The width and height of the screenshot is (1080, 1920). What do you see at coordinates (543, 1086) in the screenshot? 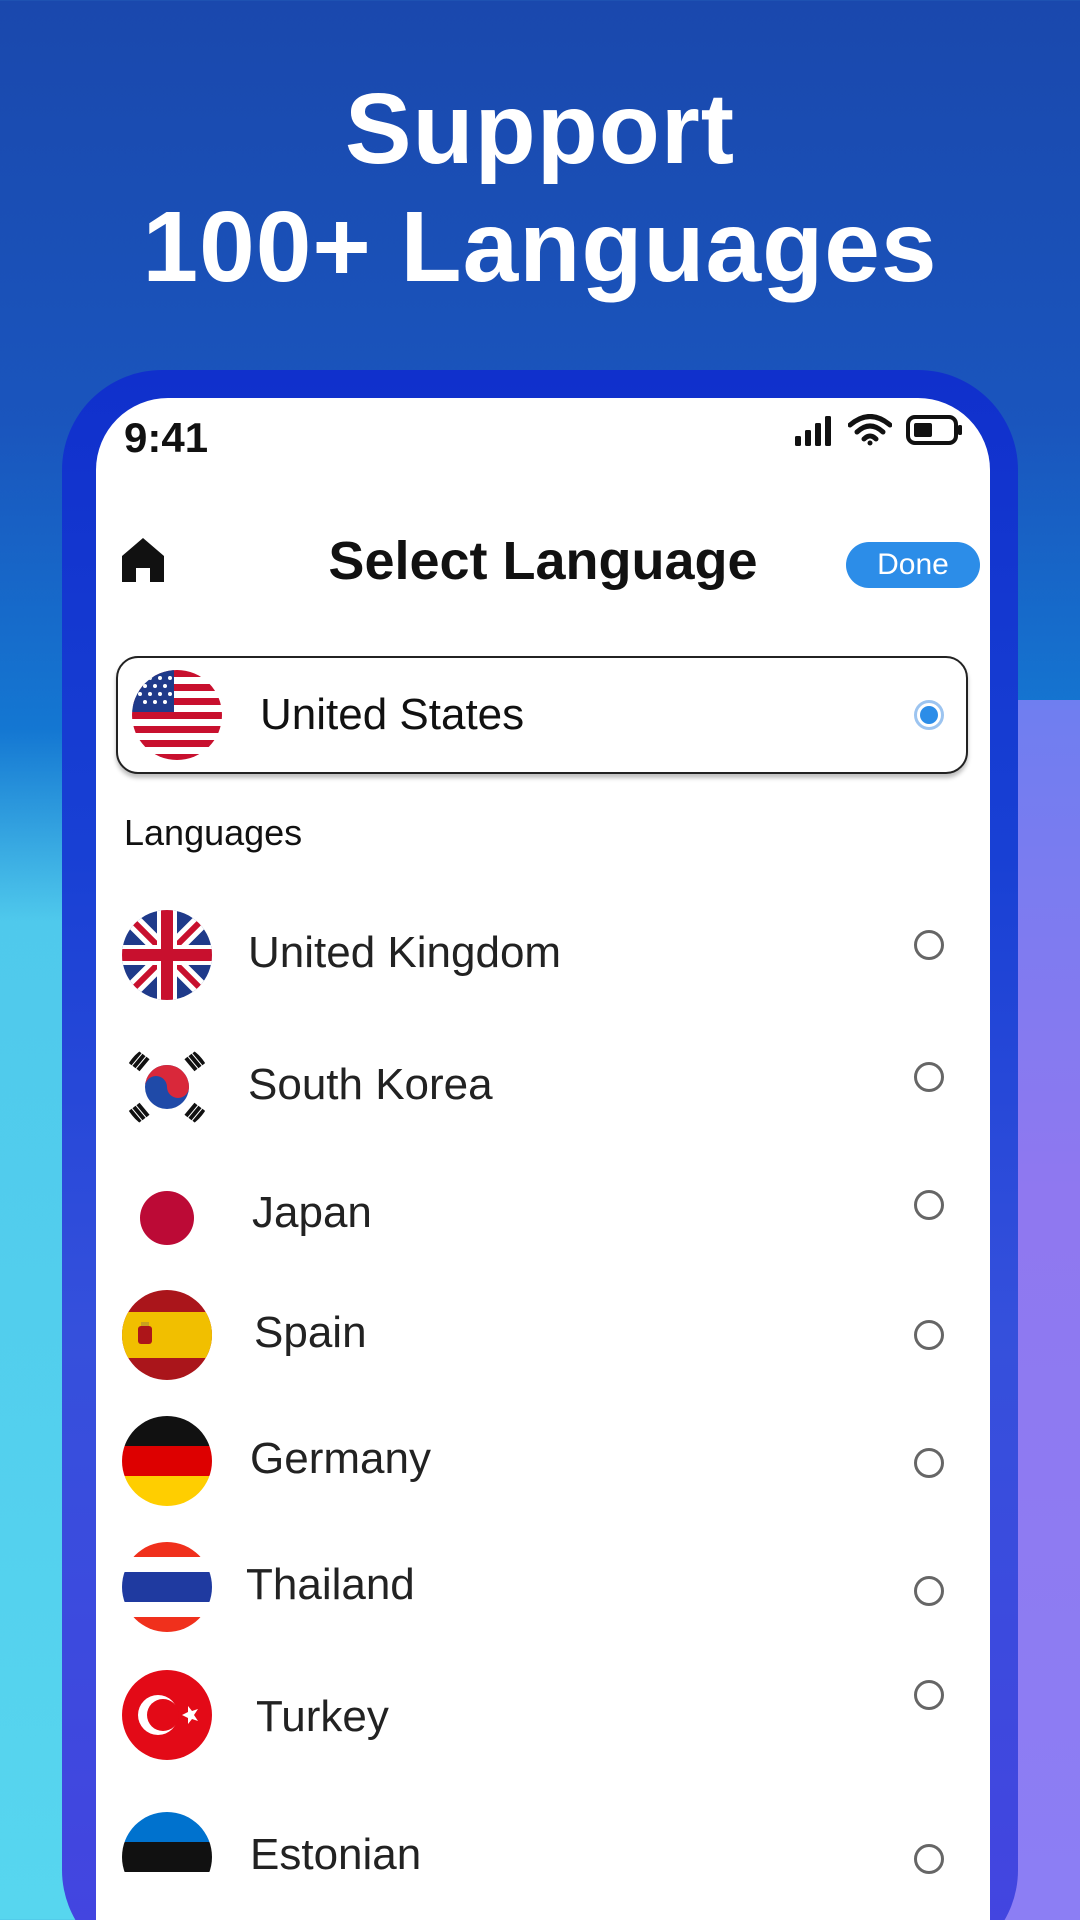
I see `list-item: South Korea` at bounding box center [543, 1086].